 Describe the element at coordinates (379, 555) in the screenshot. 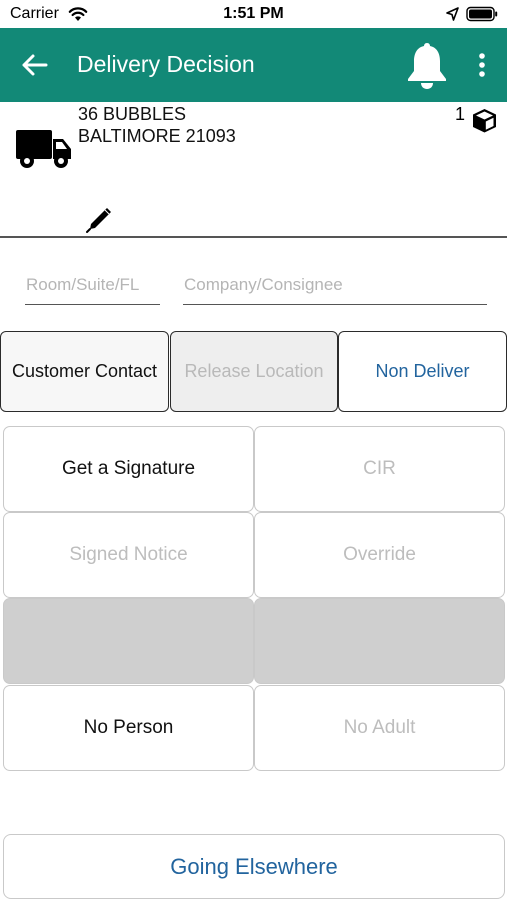

I see `override-button: Override` at that location.